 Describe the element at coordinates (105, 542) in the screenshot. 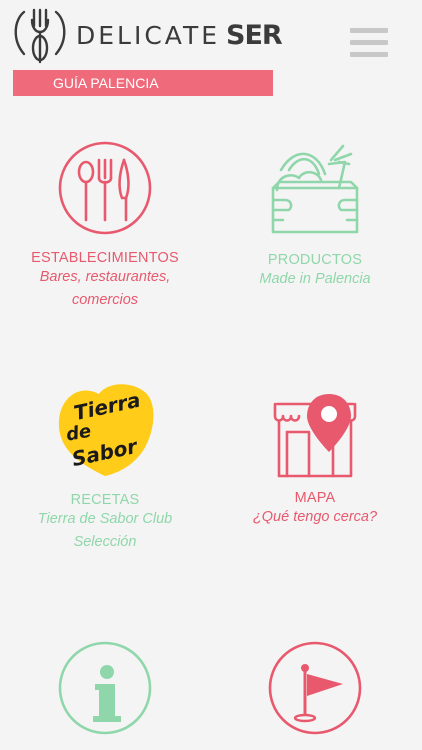

I see `tile-subtitle: Selección` at that location.